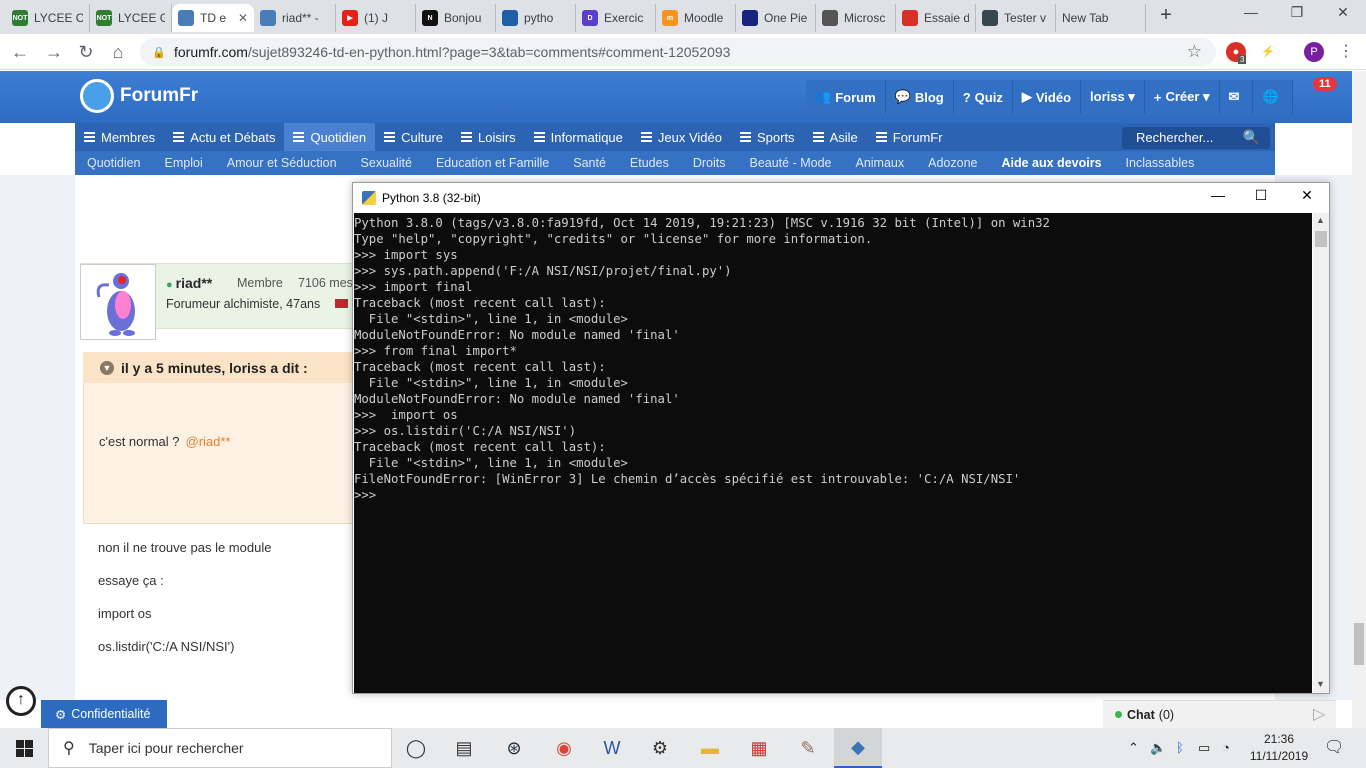 The height and width of the screenshot is (768, 1366). What do you see at coordinates (1194, 52) in the screenshot?
I see `bookmark-star-icon: ☆` at bounding box center [1194, 52].